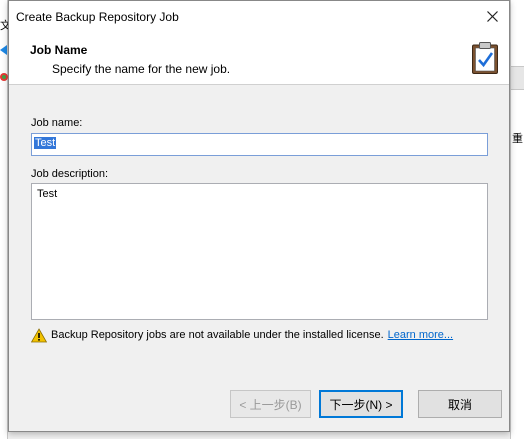  I want to click on job-description-text: Test, so click(47, 194).